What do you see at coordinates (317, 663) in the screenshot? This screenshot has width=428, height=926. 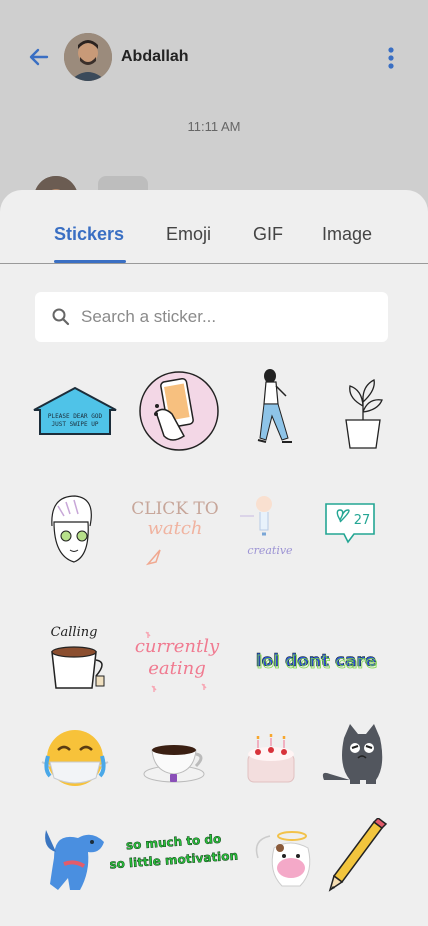 I see `svg-text: lol dont care` at bounding box center [317, 663].